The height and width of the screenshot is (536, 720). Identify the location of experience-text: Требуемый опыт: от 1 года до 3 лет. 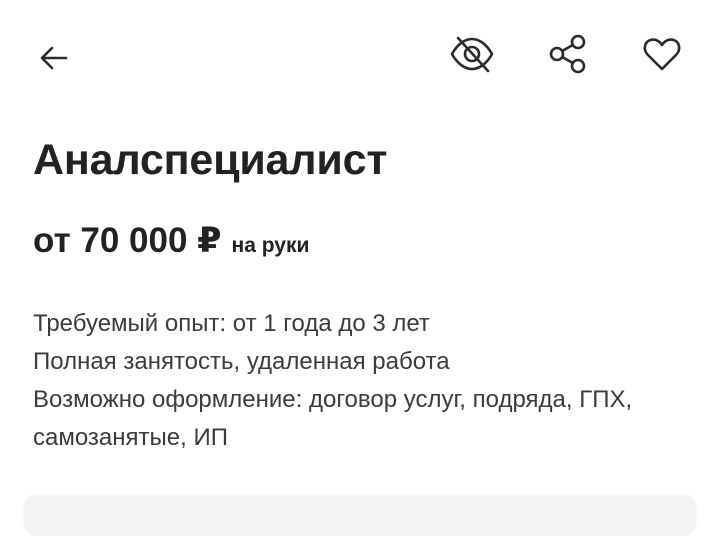
(231, 323).